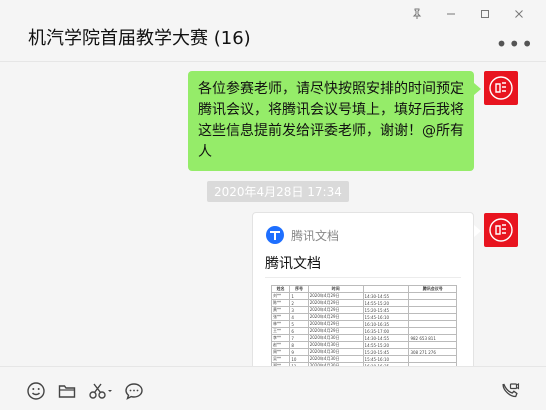 Image resolution: width=546 pixels, height=410 pixels. What do you see at coordinates (519, 14) in the screenshot?
I see `close-icon` at bounding box center [519, 14].